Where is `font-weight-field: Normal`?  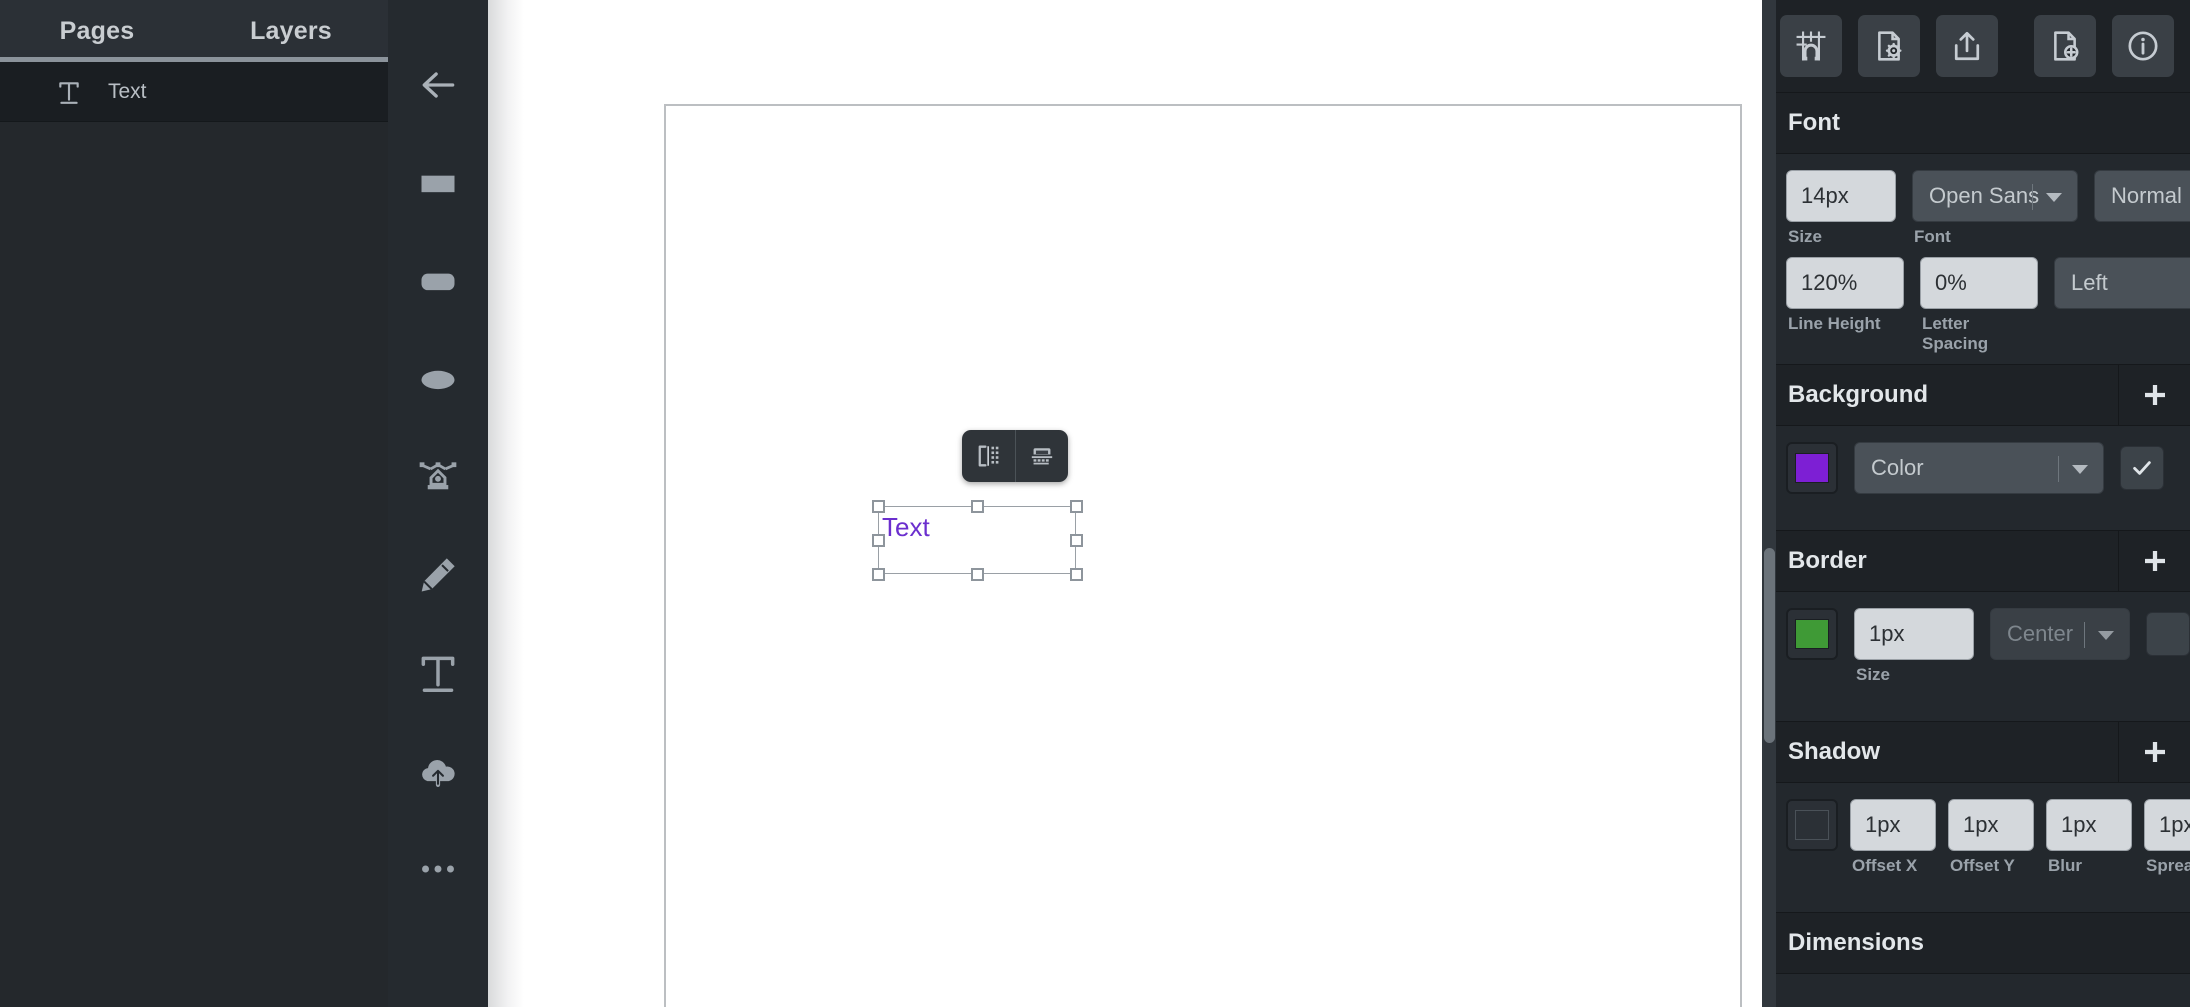
font-weight-field: Normal is located at coordinates (2142, 196).